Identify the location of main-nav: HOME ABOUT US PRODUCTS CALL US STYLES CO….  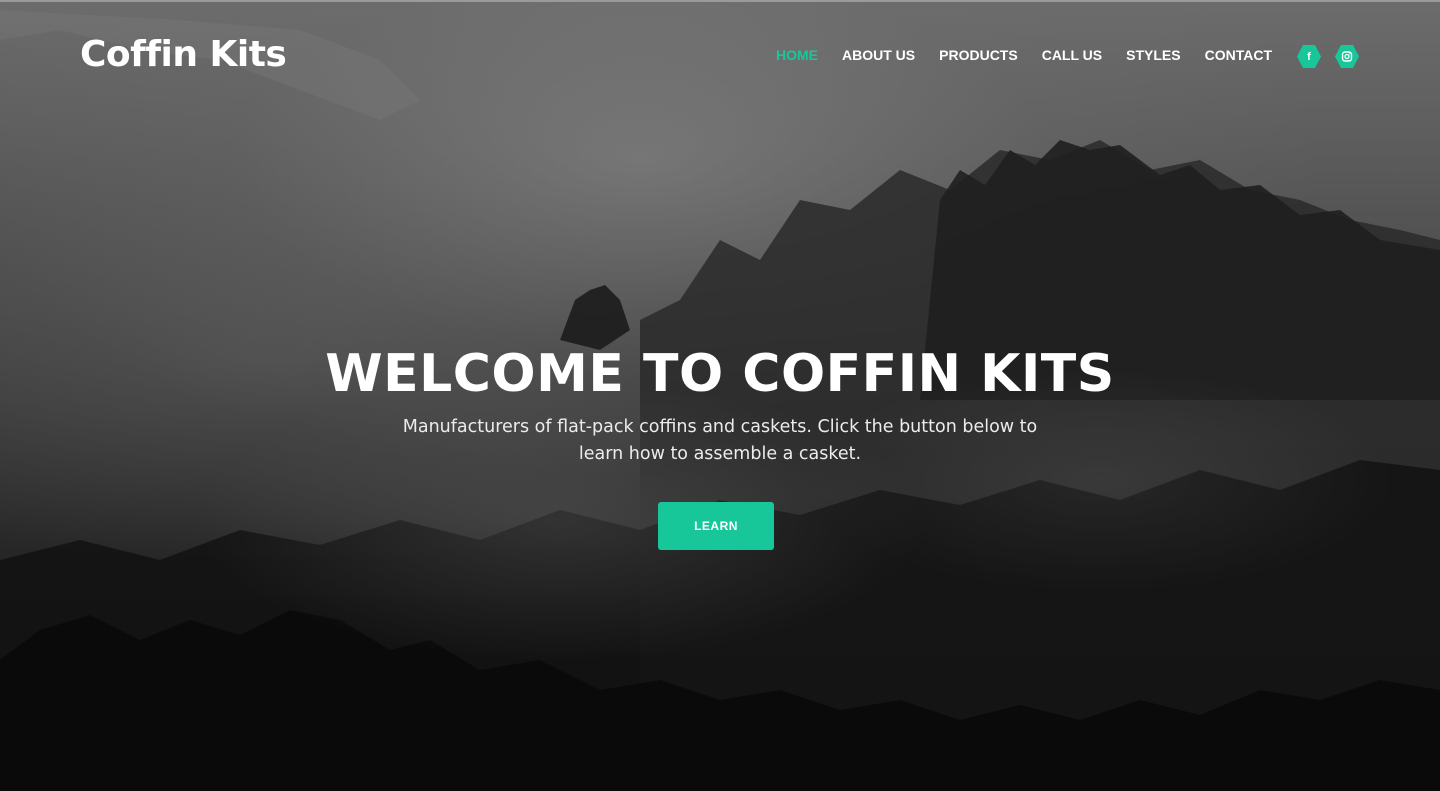
(1024, 55).